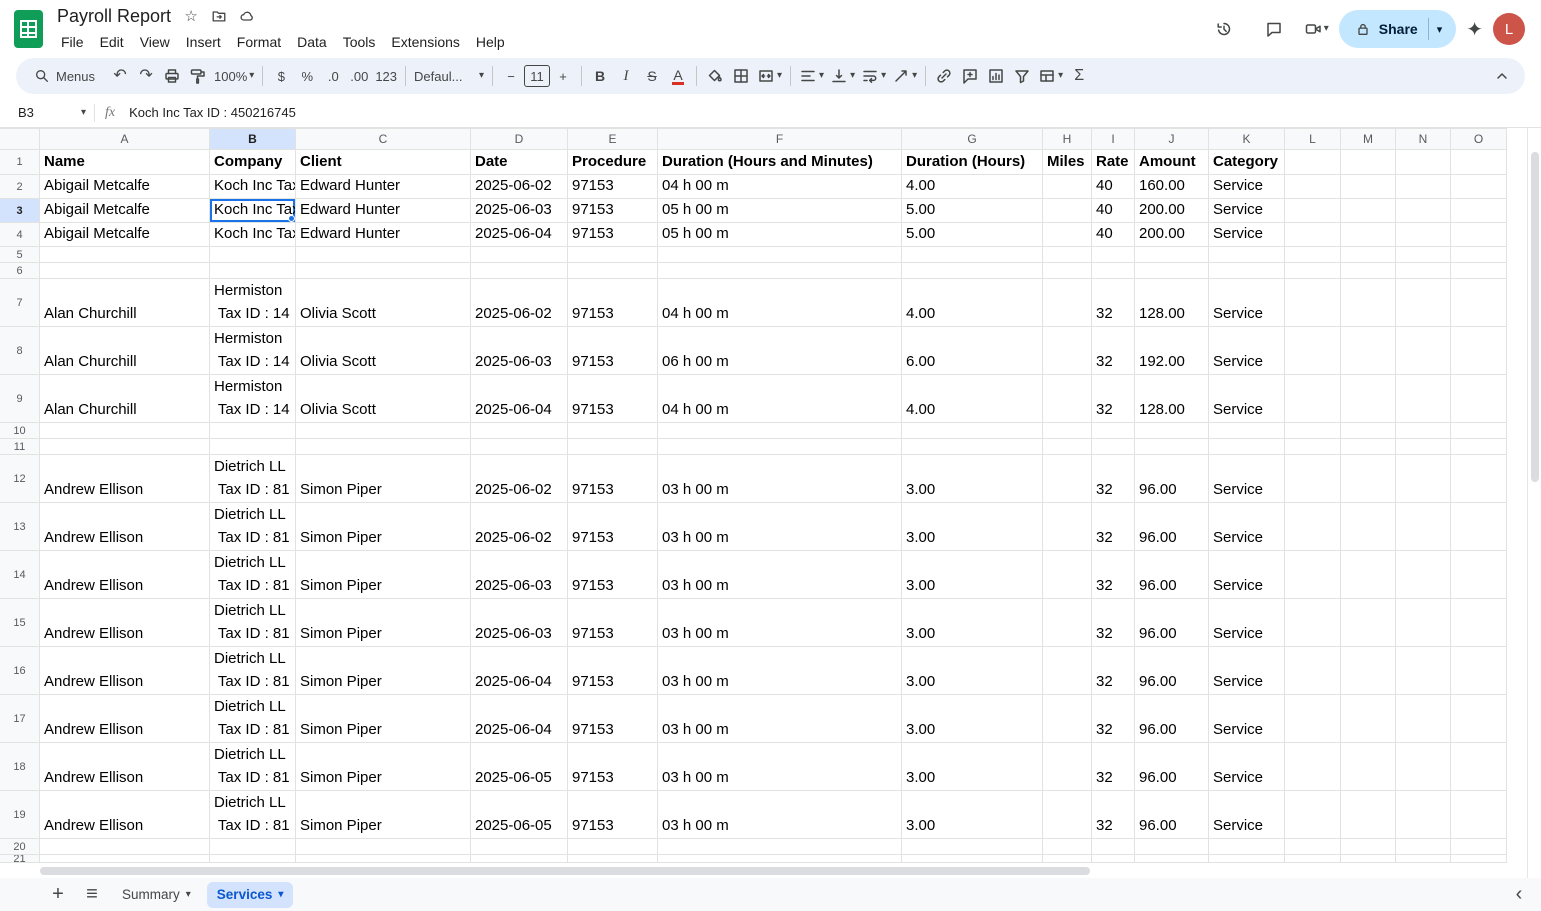  What do you see at coordinates (1423, 767) in the screenshot?
I see `cell-N18` at bounding box center [1423, 767].